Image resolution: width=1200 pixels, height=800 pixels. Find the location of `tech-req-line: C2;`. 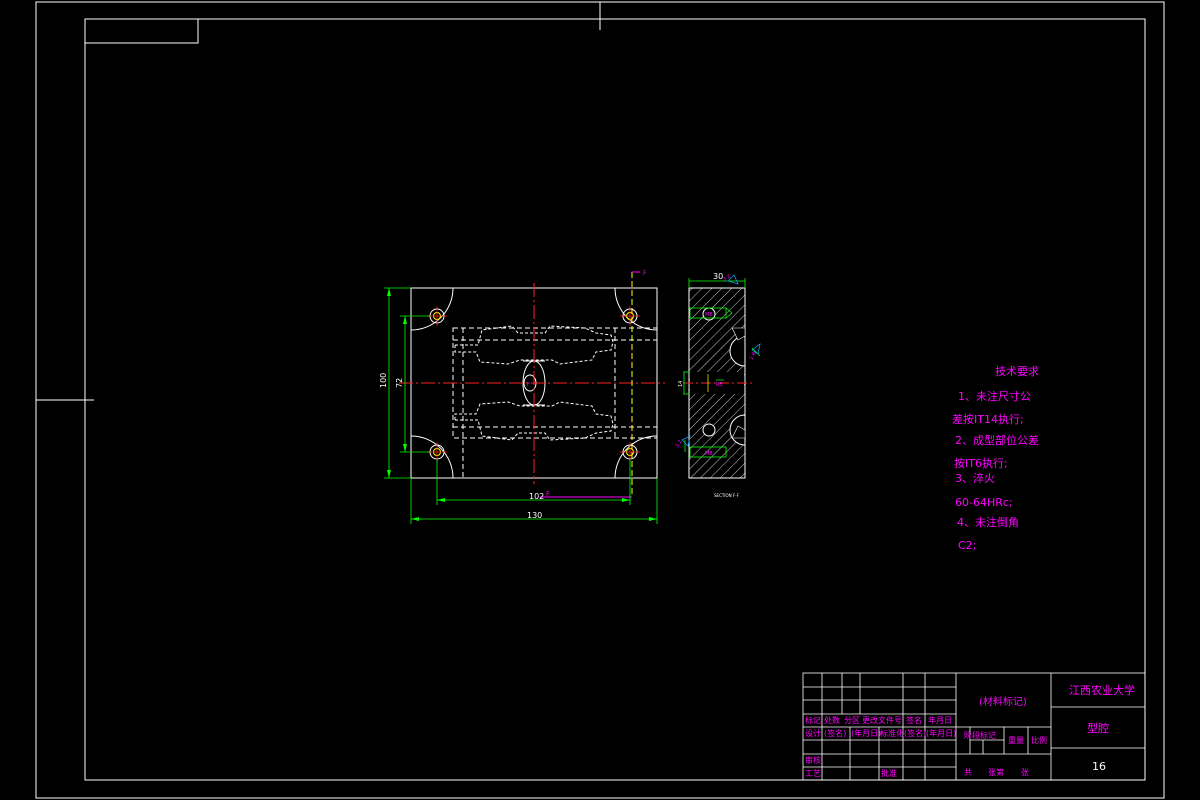

tech-req-line: C2; is located at coordinates (967, 545).